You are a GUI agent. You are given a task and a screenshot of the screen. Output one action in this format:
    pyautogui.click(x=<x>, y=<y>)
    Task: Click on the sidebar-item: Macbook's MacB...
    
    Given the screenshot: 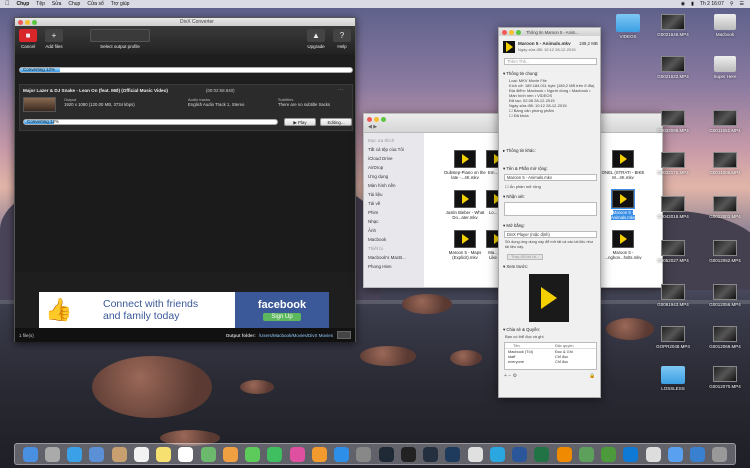 What is the action you would take?
    pyautogui.click(x=394, y=257)
    